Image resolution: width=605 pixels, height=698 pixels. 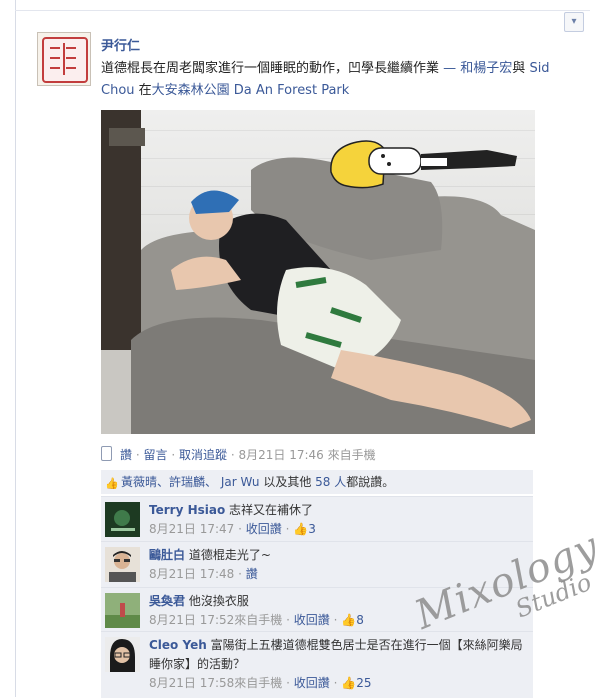 What do you see at coordinates (127, 137) in the screenshot?
I see `shelf-item` at bounding box center [127, 137].